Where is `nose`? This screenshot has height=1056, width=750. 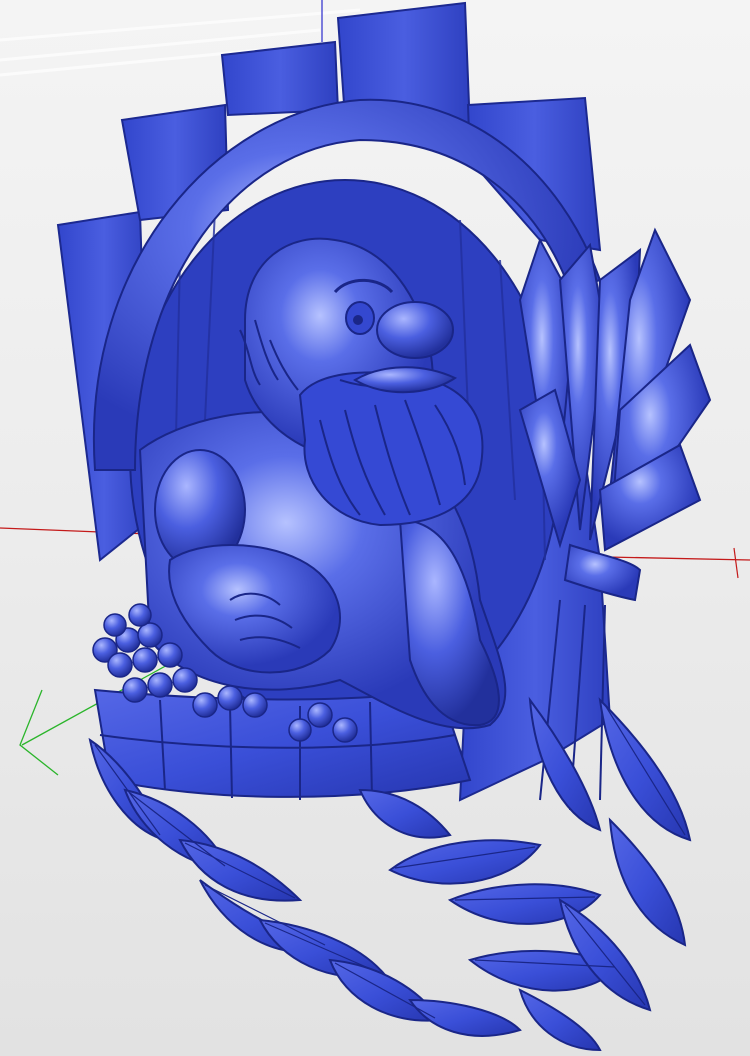
nose is located at coordinates (415, 330).